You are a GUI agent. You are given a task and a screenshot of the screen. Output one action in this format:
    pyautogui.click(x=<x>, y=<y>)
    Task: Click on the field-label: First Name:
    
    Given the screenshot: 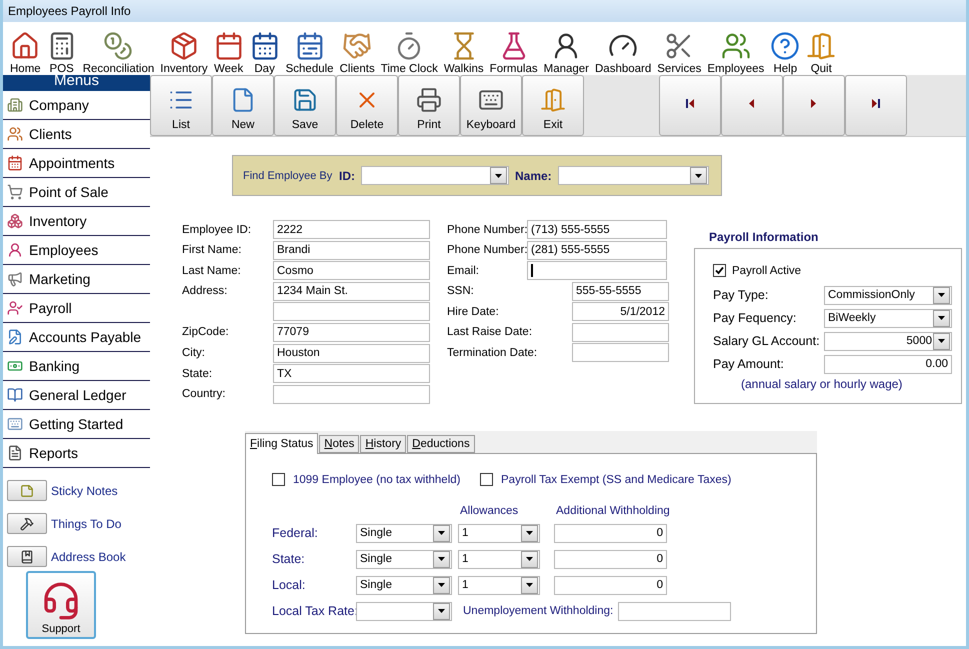 What is the action you would take?
    pyautogui.click(x=212, y=250)
    